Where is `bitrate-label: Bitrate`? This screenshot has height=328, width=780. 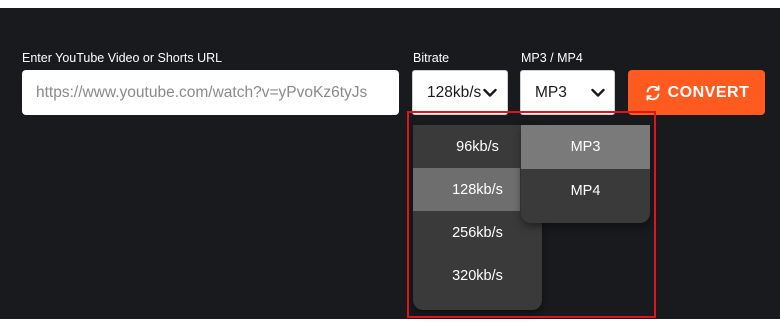
bitrate-label: Bitrate is located at coordinates (431, 58).